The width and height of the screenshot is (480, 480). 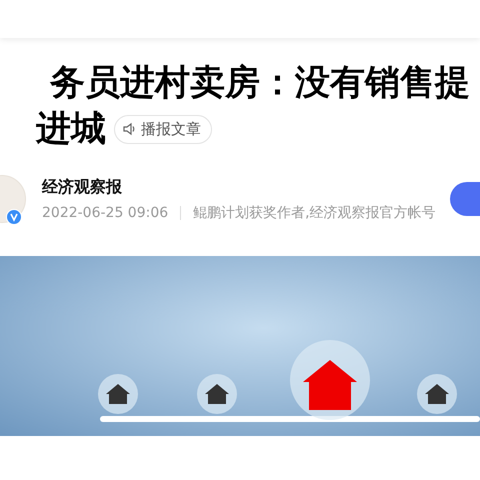 What do you see at coordinates (246, 186) in the screenshot?
I see `author-name: 经济观察报` at bounding box center [246, 186].